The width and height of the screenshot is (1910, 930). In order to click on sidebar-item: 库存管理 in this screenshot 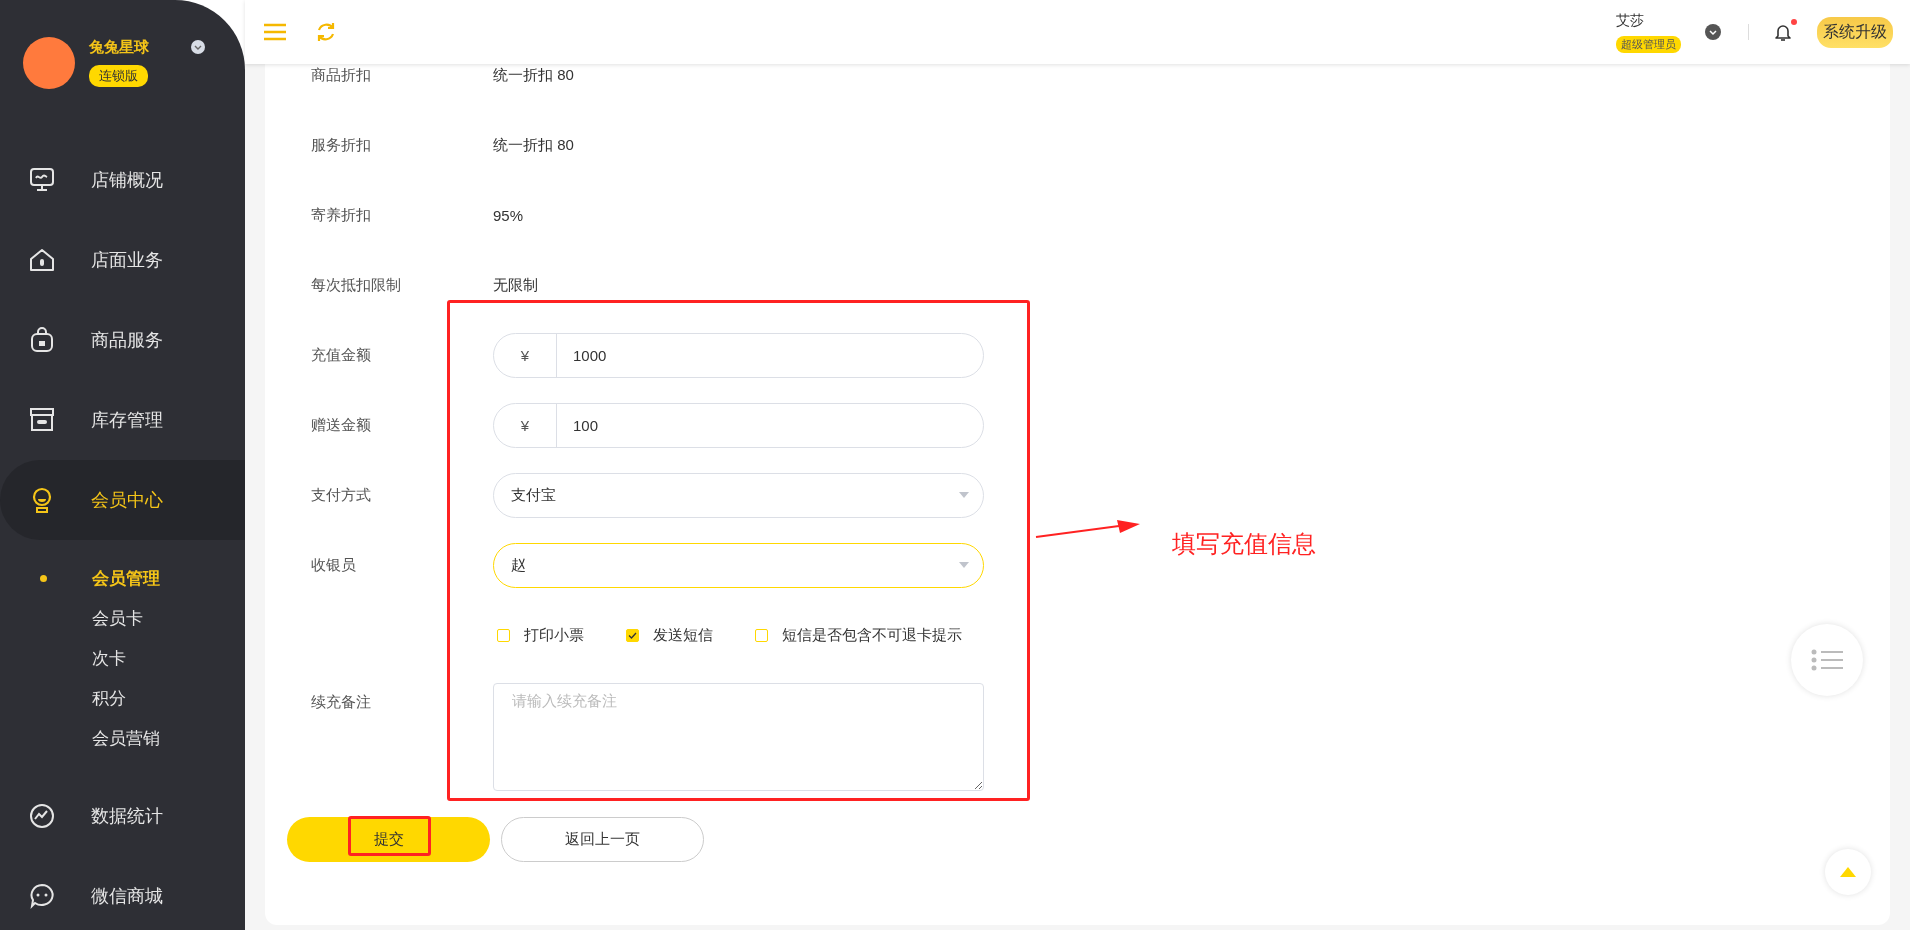, I will do `click(122, 420)`.